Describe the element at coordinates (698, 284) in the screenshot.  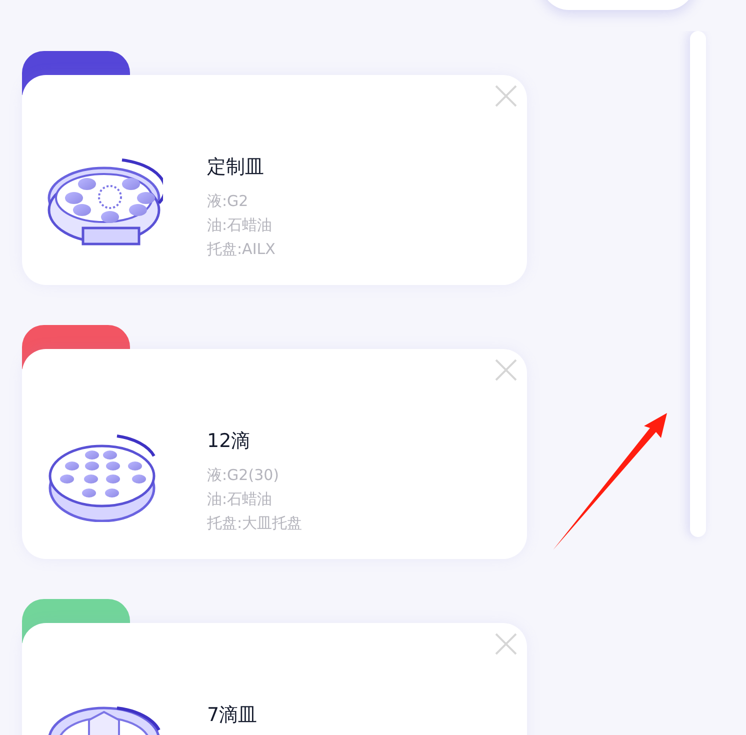
I see `scrollbar` at that location.